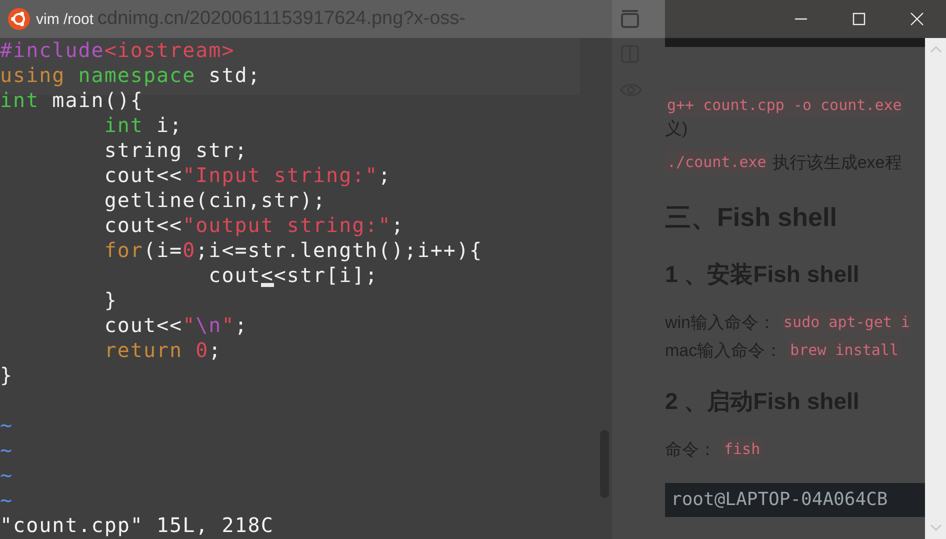  Describe the element at coordinates (294, 275) in the screenshot. I see `code-line: cout<<str[i];` at that location.